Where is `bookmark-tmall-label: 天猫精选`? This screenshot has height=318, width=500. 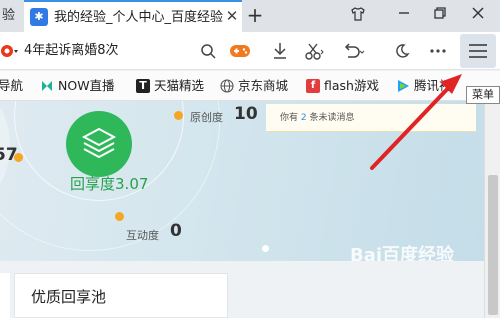 bookmark-tmall-label: 天猫精选 is located at coordinates (179, 85).